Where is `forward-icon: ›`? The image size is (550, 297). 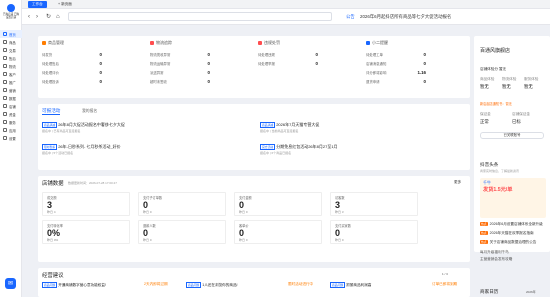 forward-icon: › is located at coordinates (37, 17).